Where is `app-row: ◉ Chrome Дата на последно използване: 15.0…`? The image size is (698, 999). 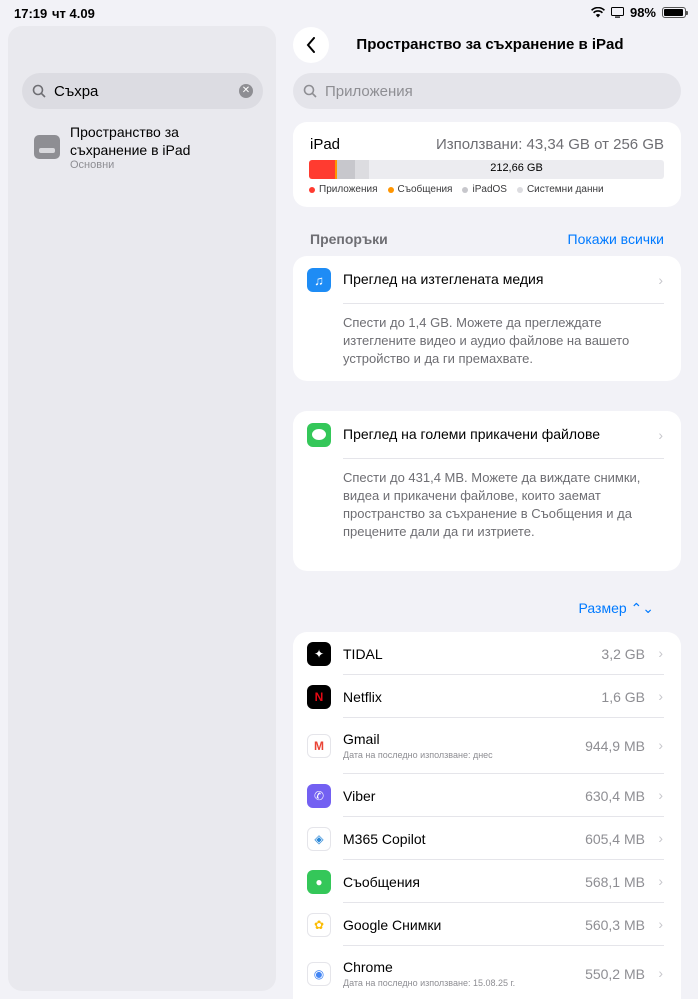 app-row: ◉ Chrome Дата на последно използване: 15.0… is located at coordinates (487, 972).